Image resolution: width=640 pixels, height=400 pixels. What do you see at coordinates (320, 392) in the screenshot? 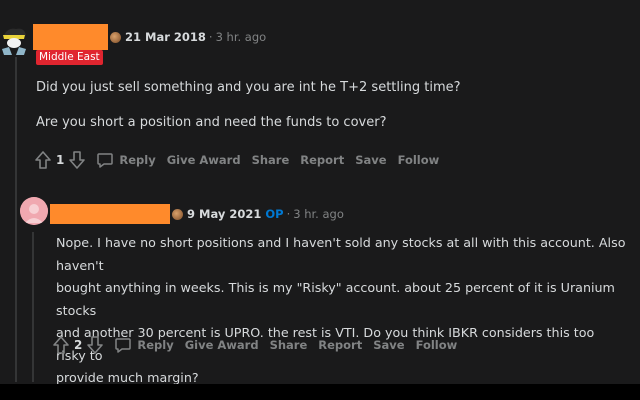
I see `bottom-bar` at bounding box center [320, 392].